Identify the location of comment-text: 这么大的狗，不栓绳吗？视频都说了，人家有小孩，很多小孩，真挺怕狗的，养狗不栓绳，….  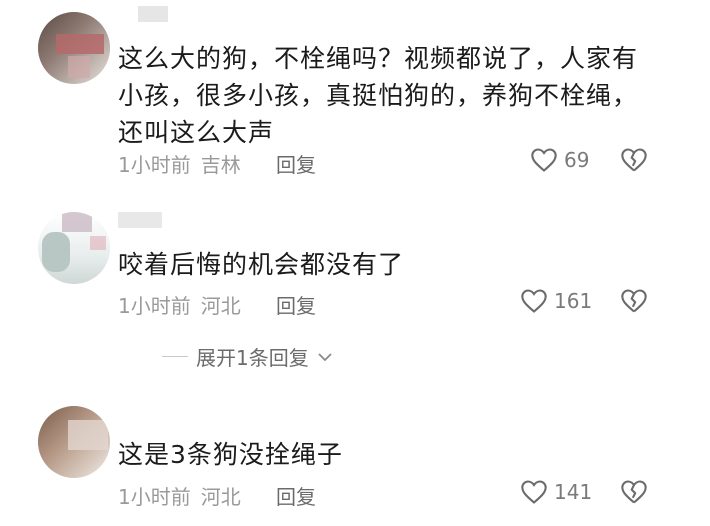
(378, 95).